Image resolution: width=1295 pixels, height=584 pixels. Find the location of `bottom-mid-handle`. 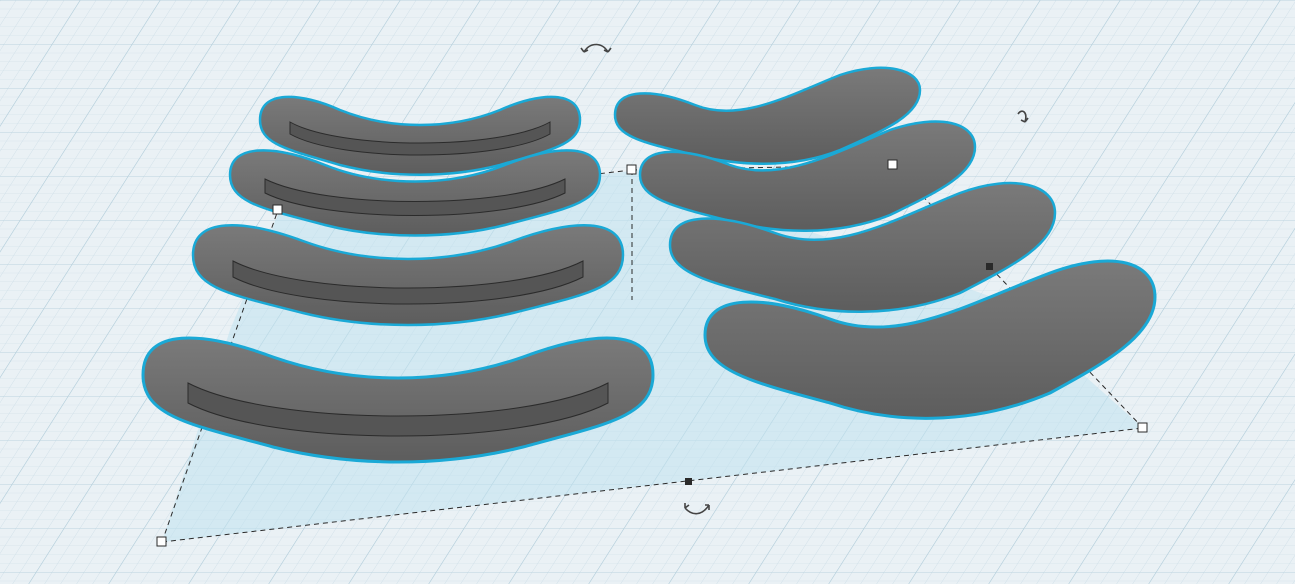

bottom-mid-handle is located at coordinates (688, 481).